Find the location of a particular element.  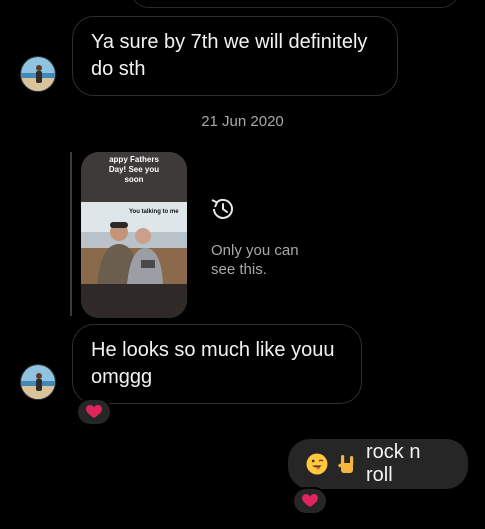

story-sticker: You talking to me is located at coordinates (154, 212).